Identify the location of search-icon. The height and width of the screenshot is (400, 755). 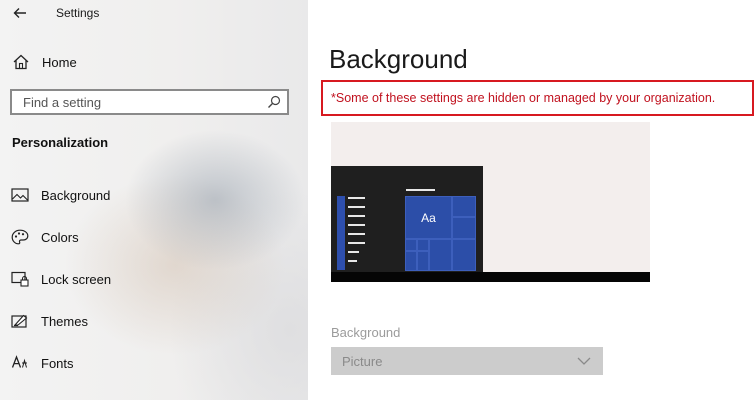
(274, 102).